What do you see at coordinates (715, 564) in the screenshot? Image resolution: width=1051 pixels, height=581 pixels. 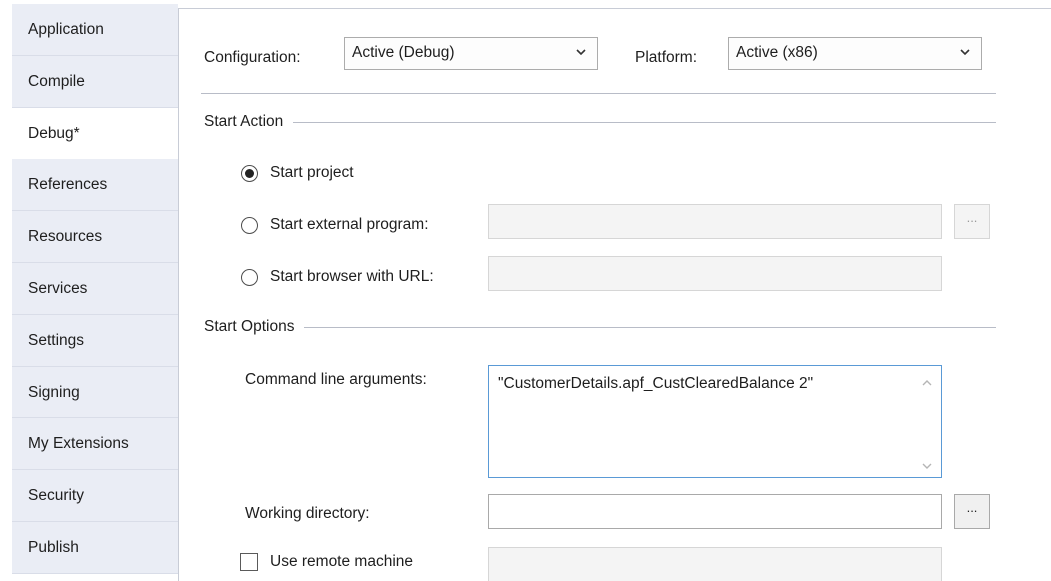 I see `remote-machine-field` at bounding box center [715, 564].